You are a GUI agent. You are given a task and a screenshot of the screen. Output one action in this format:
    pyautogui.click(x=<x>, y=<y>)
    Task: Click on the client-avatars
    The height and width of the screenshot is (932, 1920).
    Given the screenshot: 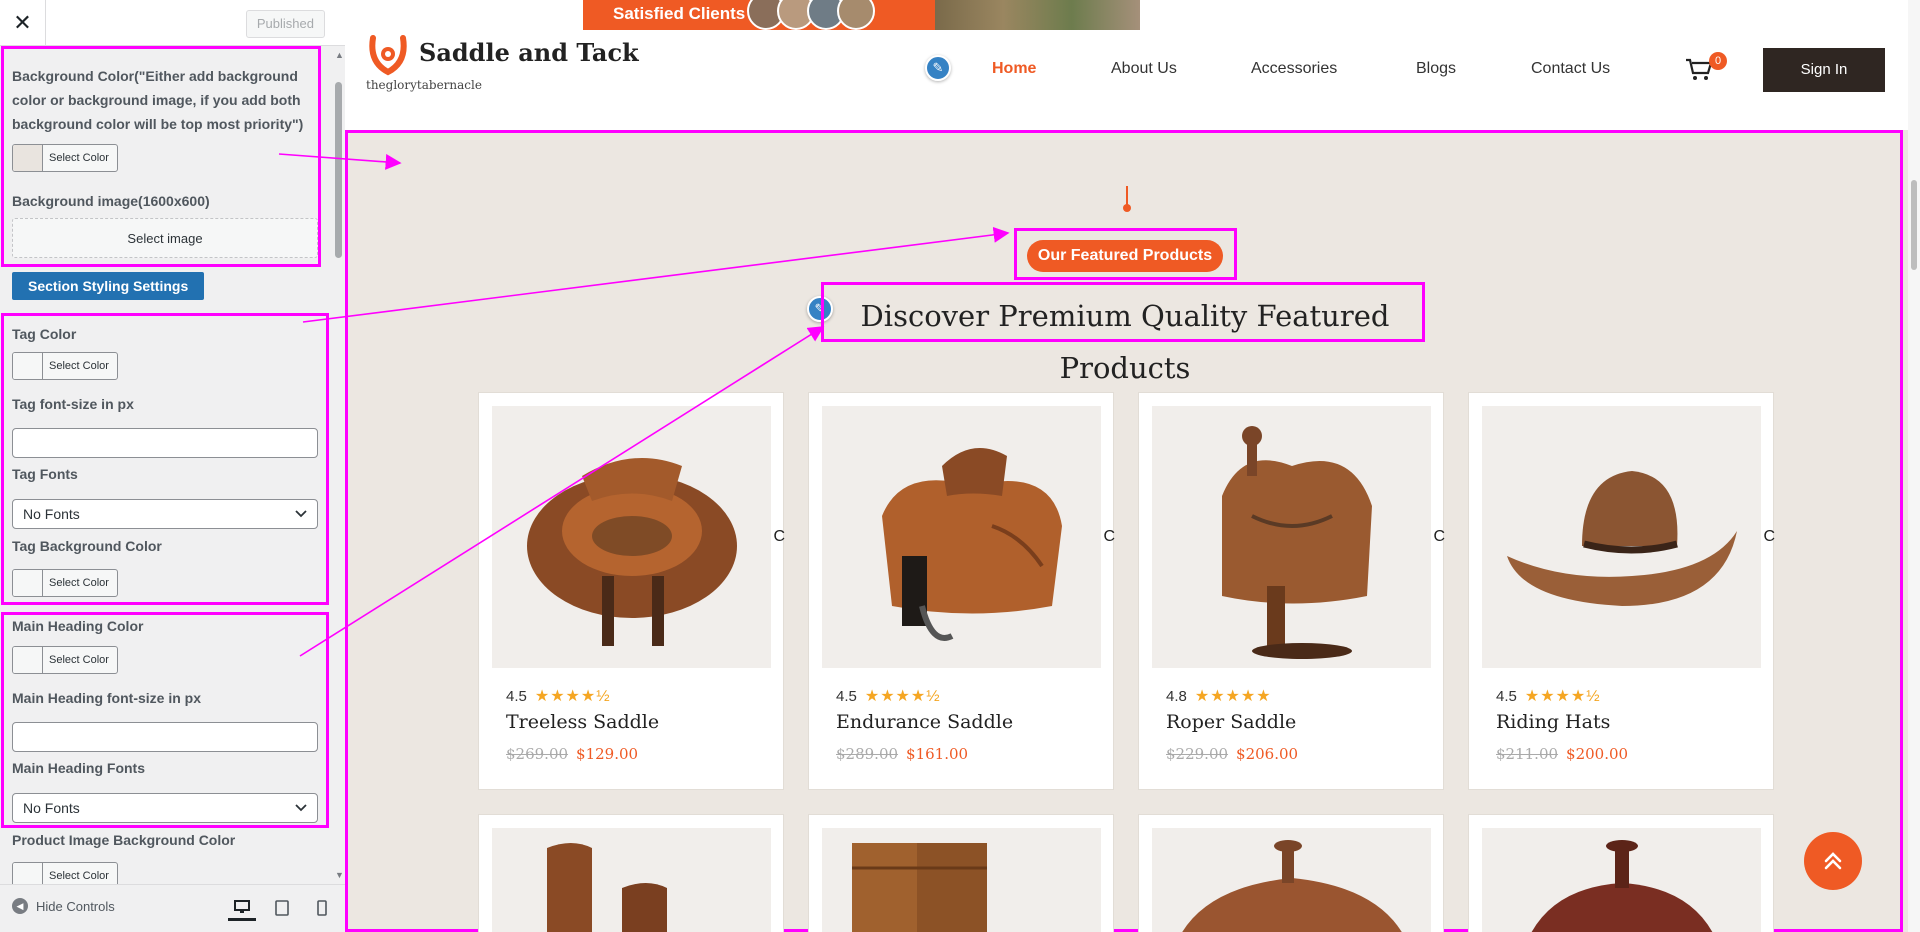 What is the action you would take?
    pyautogui.click(x=811, y=15)
    